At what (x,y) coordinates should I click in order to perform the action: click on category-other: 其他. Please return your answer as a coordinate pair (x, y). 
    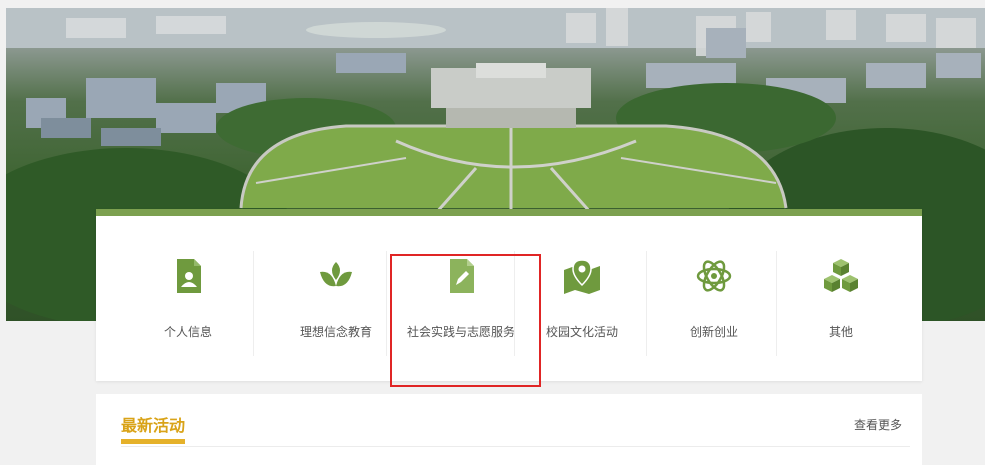
    Looking at the image, I should click on (841, 298).